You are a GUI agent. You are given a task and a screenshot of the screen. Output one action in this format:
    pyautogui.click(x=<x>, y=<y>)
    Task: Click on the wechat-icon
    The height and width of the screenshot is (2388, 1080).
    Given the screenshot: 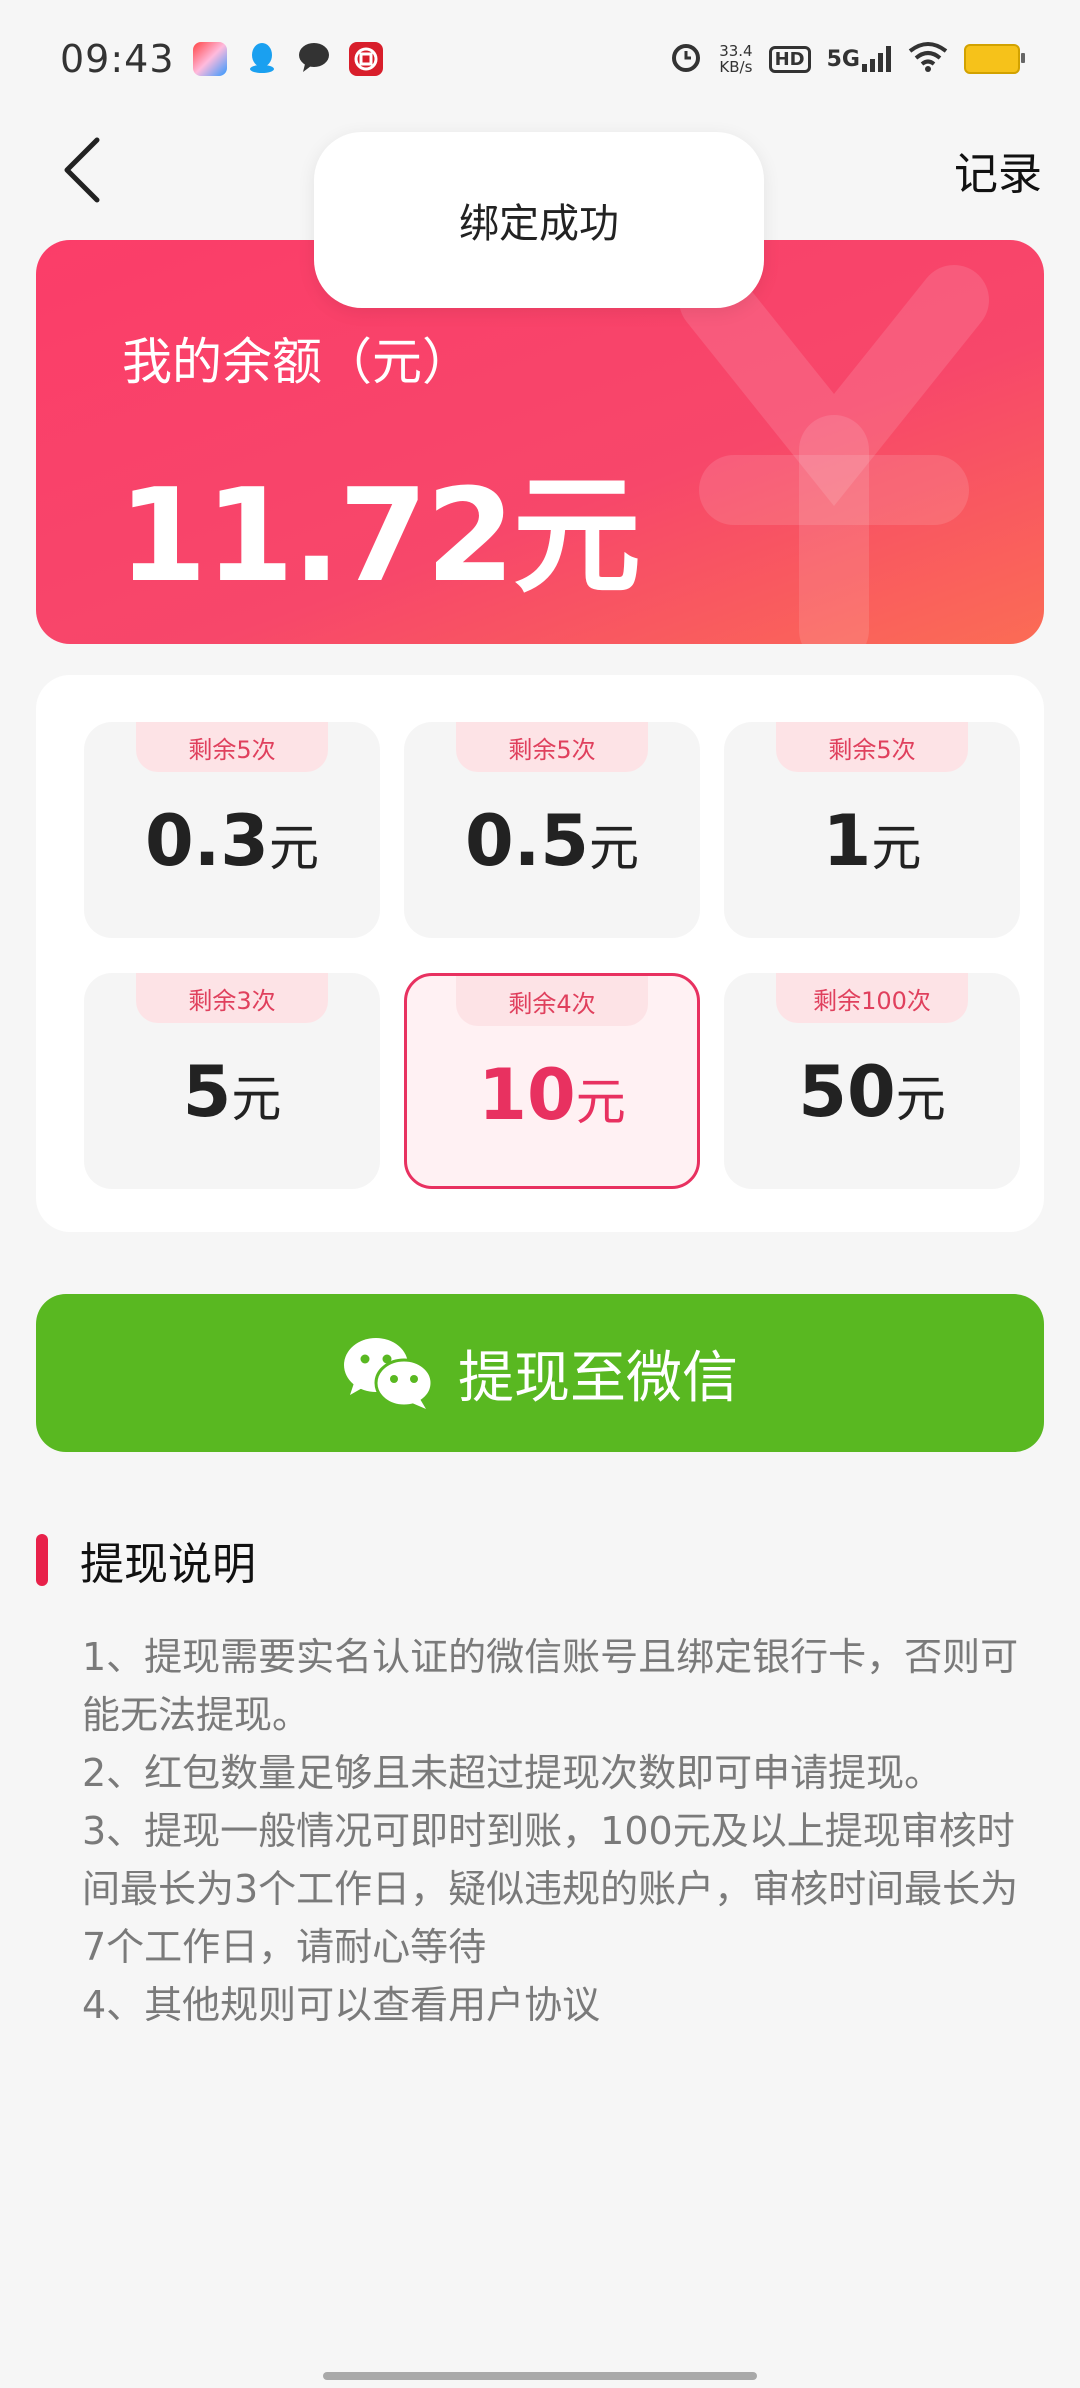 What is the action you would take?
    pyautogui.click(x=389, y=1373)
    